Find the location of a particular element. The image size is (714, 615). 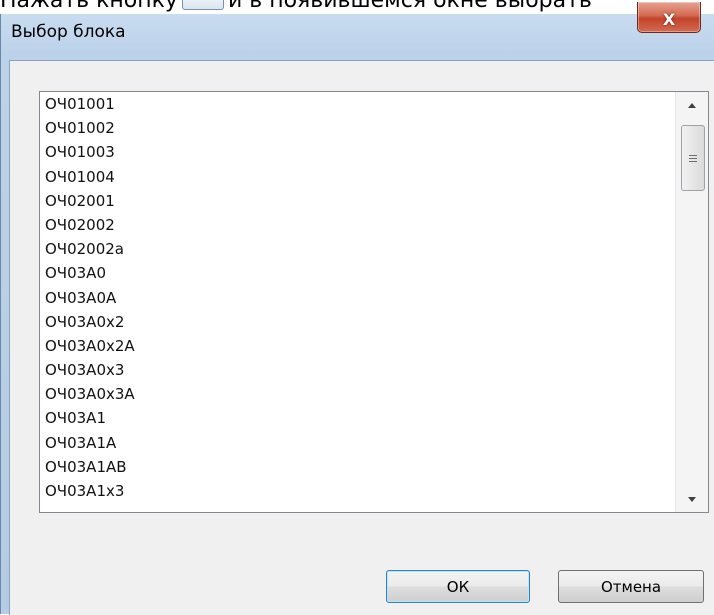

ok-button-label: ОК is located at coordinates (458, 586).